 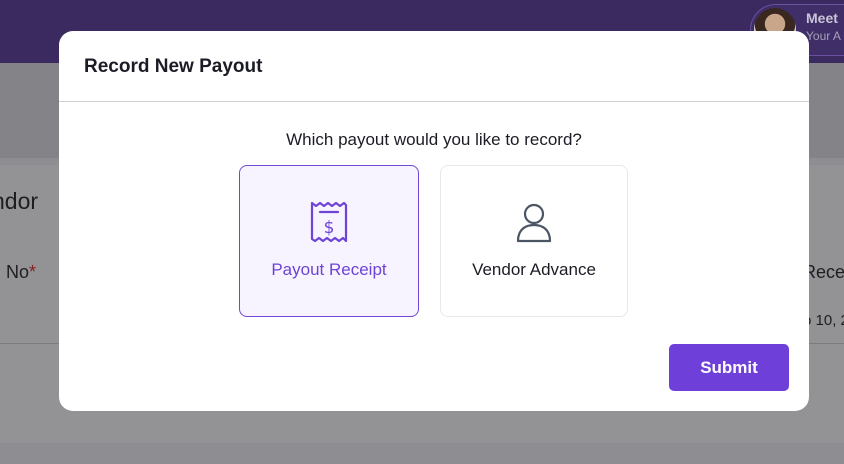 What do you see at coordinates (823, 320) in the screenshot?
I see `background-date-value: o 10, 2` at bounding box center [823, 320].